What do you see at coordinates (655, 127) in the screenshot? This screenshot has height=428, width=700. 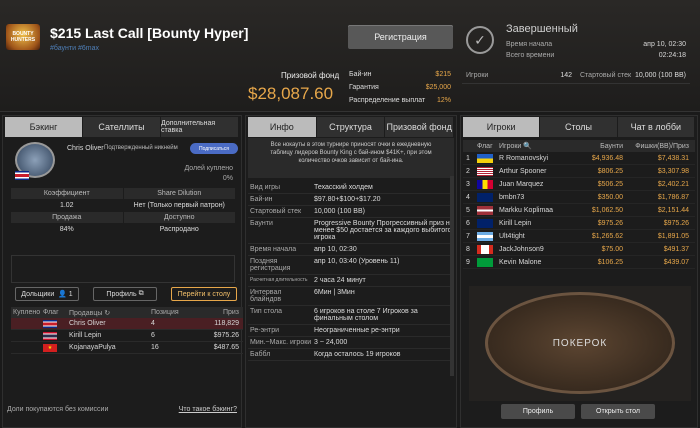 I see `tab-lobby-chat: Чат в лобби` at bounding box center [655, 127].